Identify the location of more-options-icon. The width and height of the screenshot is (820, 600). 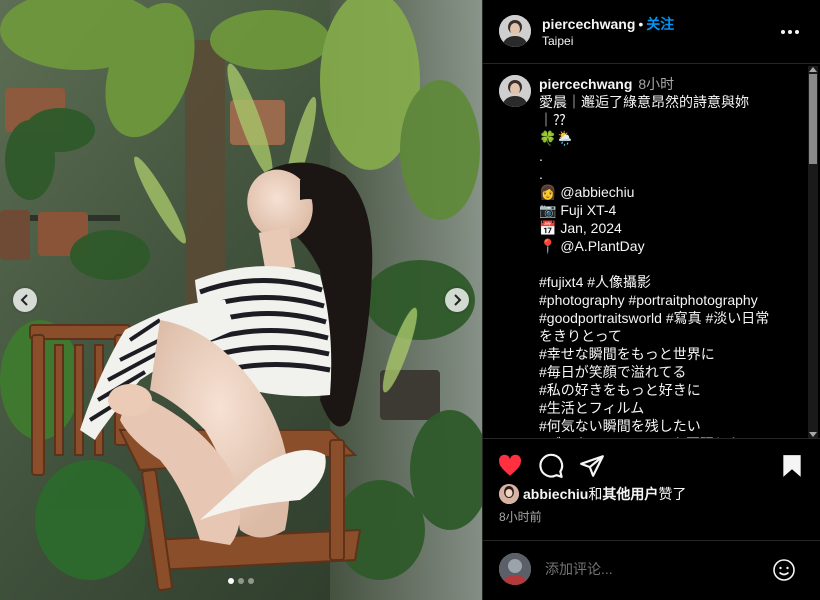
(783, 32).